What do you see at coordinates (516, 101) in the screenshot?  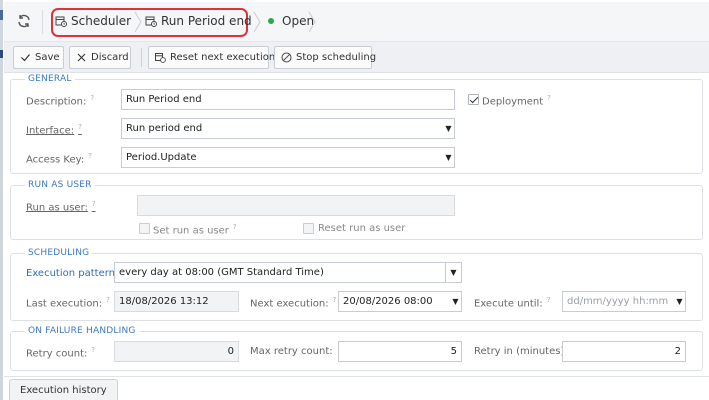 I see `deployment-label: Deployment?` at bounding box center [516, 101].